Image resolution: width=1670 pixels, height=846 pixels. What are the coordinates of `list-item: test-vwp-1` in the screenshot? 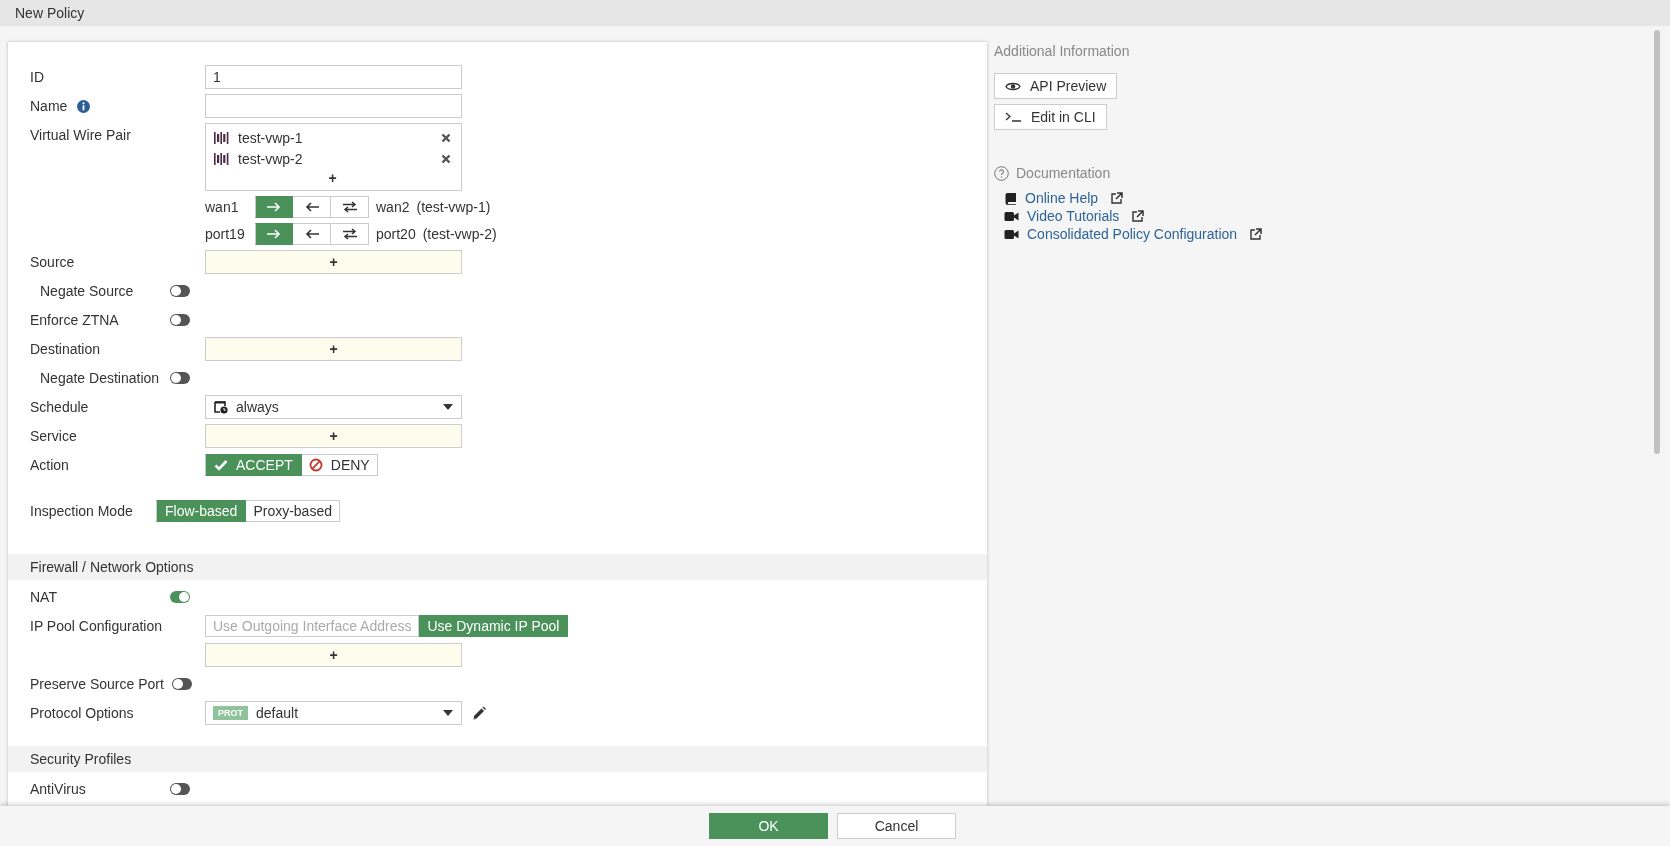 It's located at (271, 137).